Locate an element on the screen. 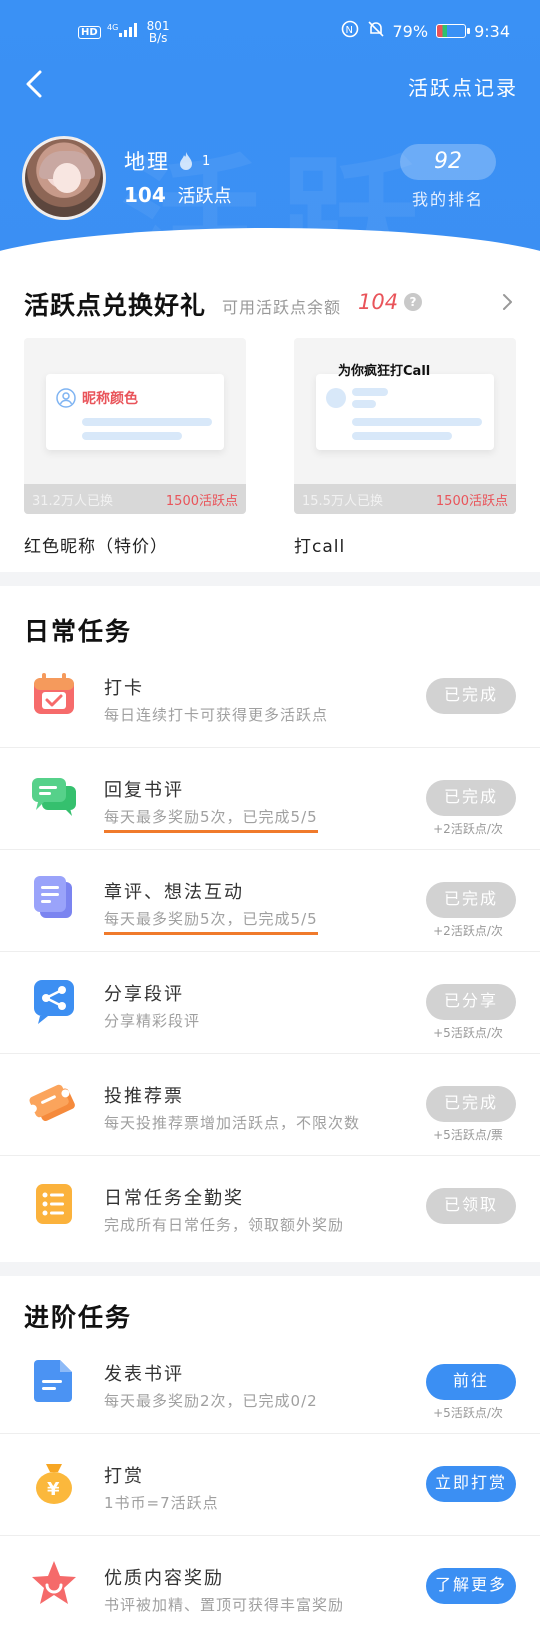 Image resolution: width=540 pixels, height=1641 pixels. status-bar: HD 4G 801 B/s N 79% 9:34 is located at coordinates (270, 30).